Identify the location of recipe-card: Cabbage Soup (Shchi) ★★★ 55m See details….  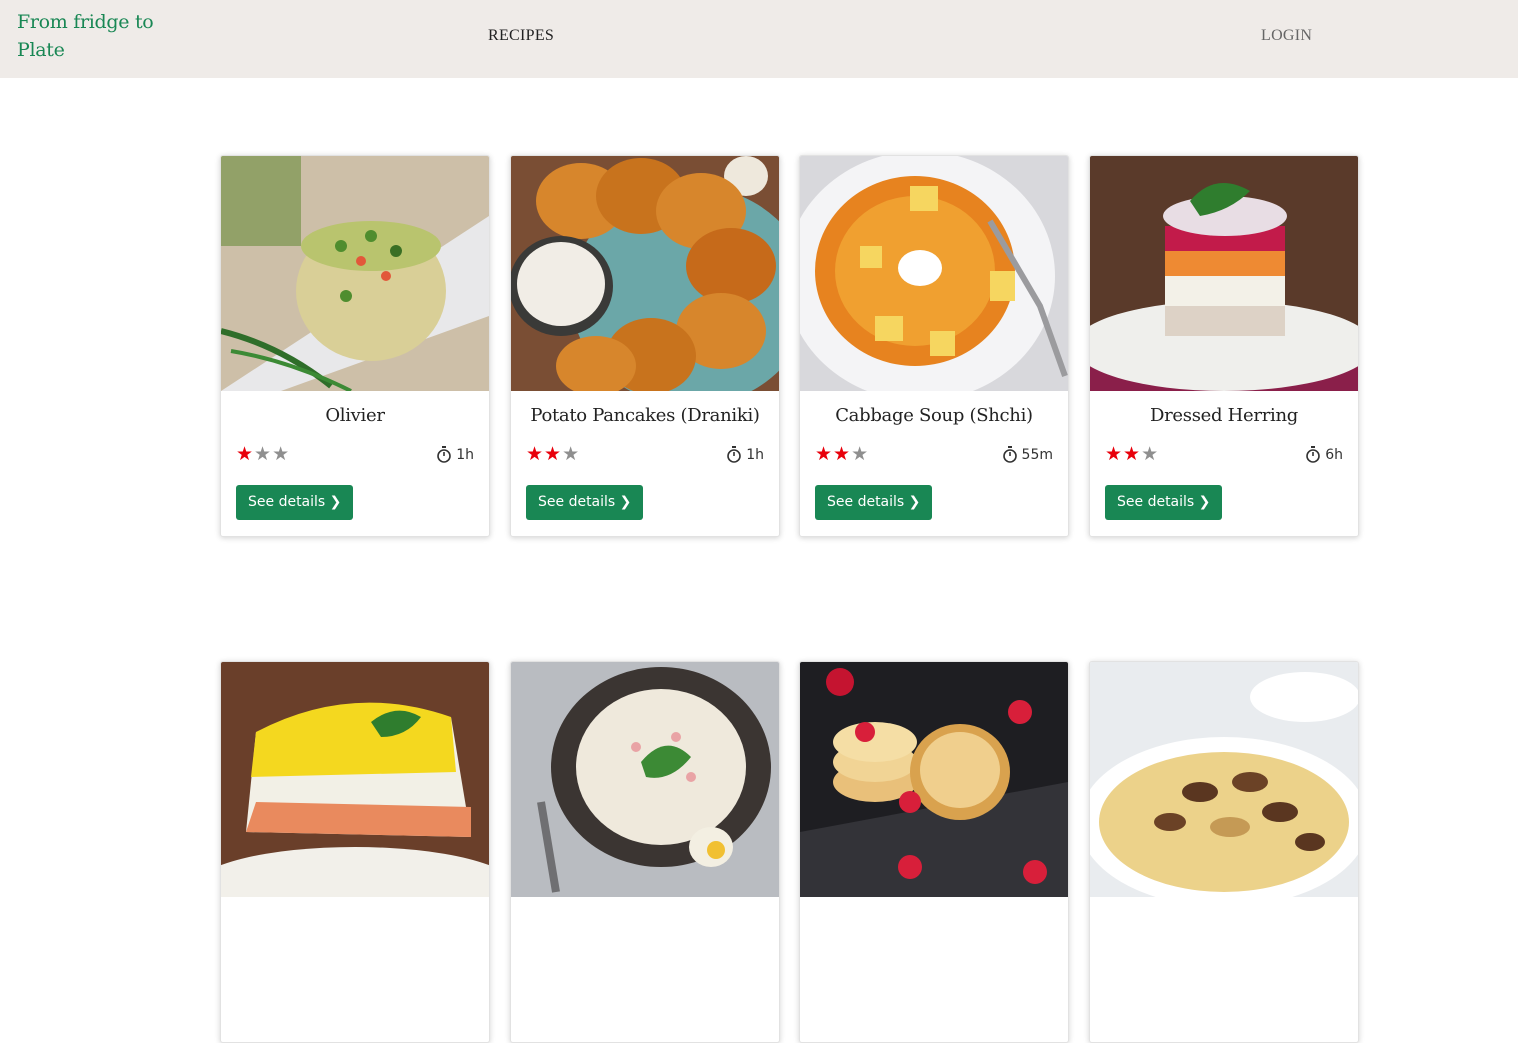
(934, 346).